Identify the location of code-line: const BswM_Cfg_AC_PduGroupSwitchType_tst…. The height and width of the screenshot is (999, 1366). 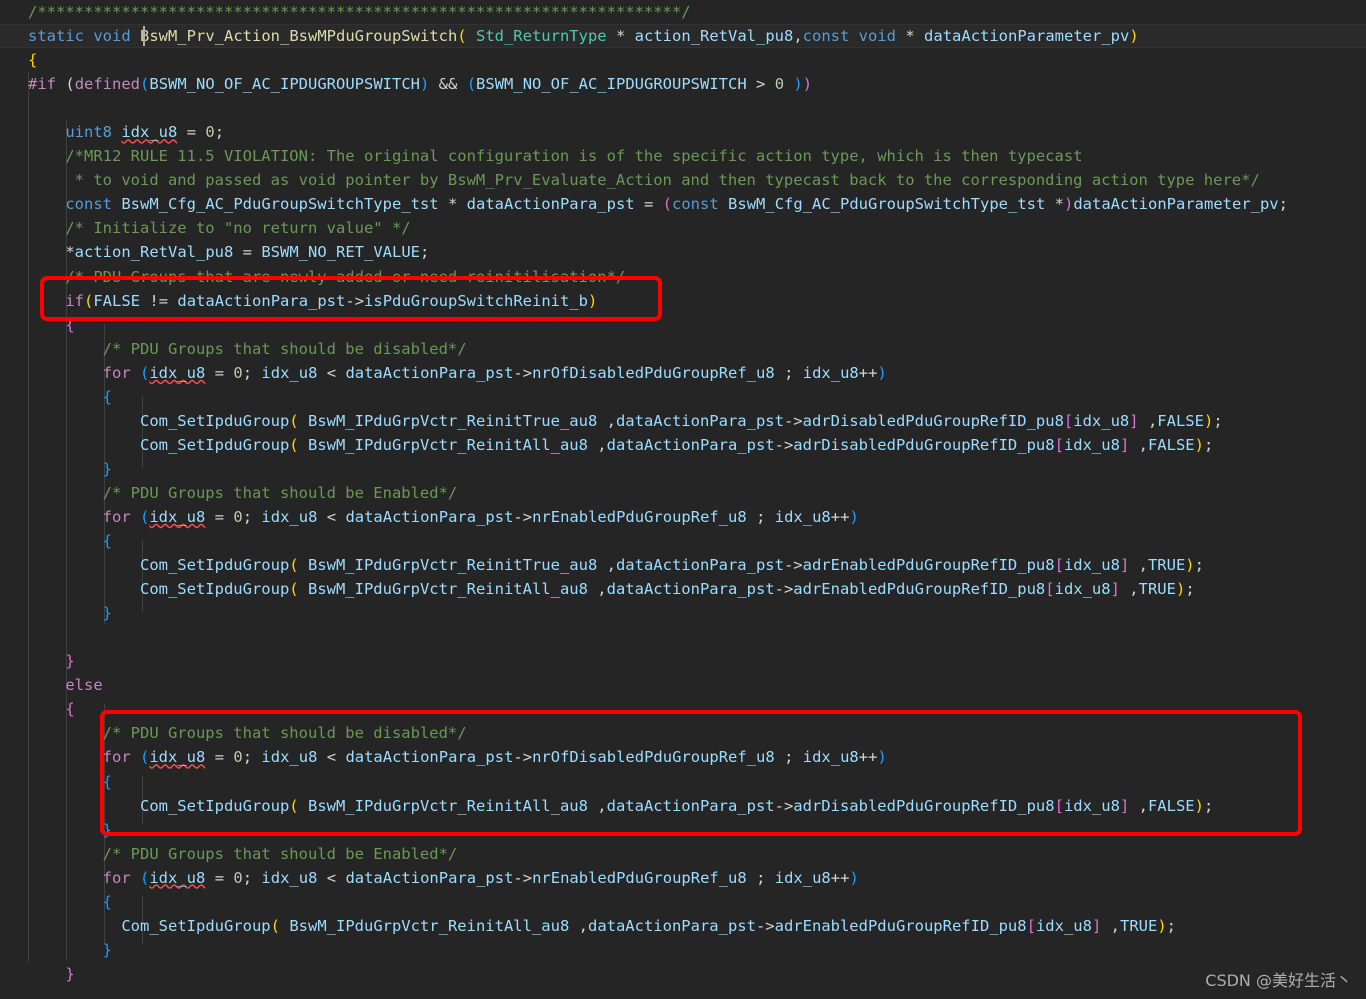
(683, 204).